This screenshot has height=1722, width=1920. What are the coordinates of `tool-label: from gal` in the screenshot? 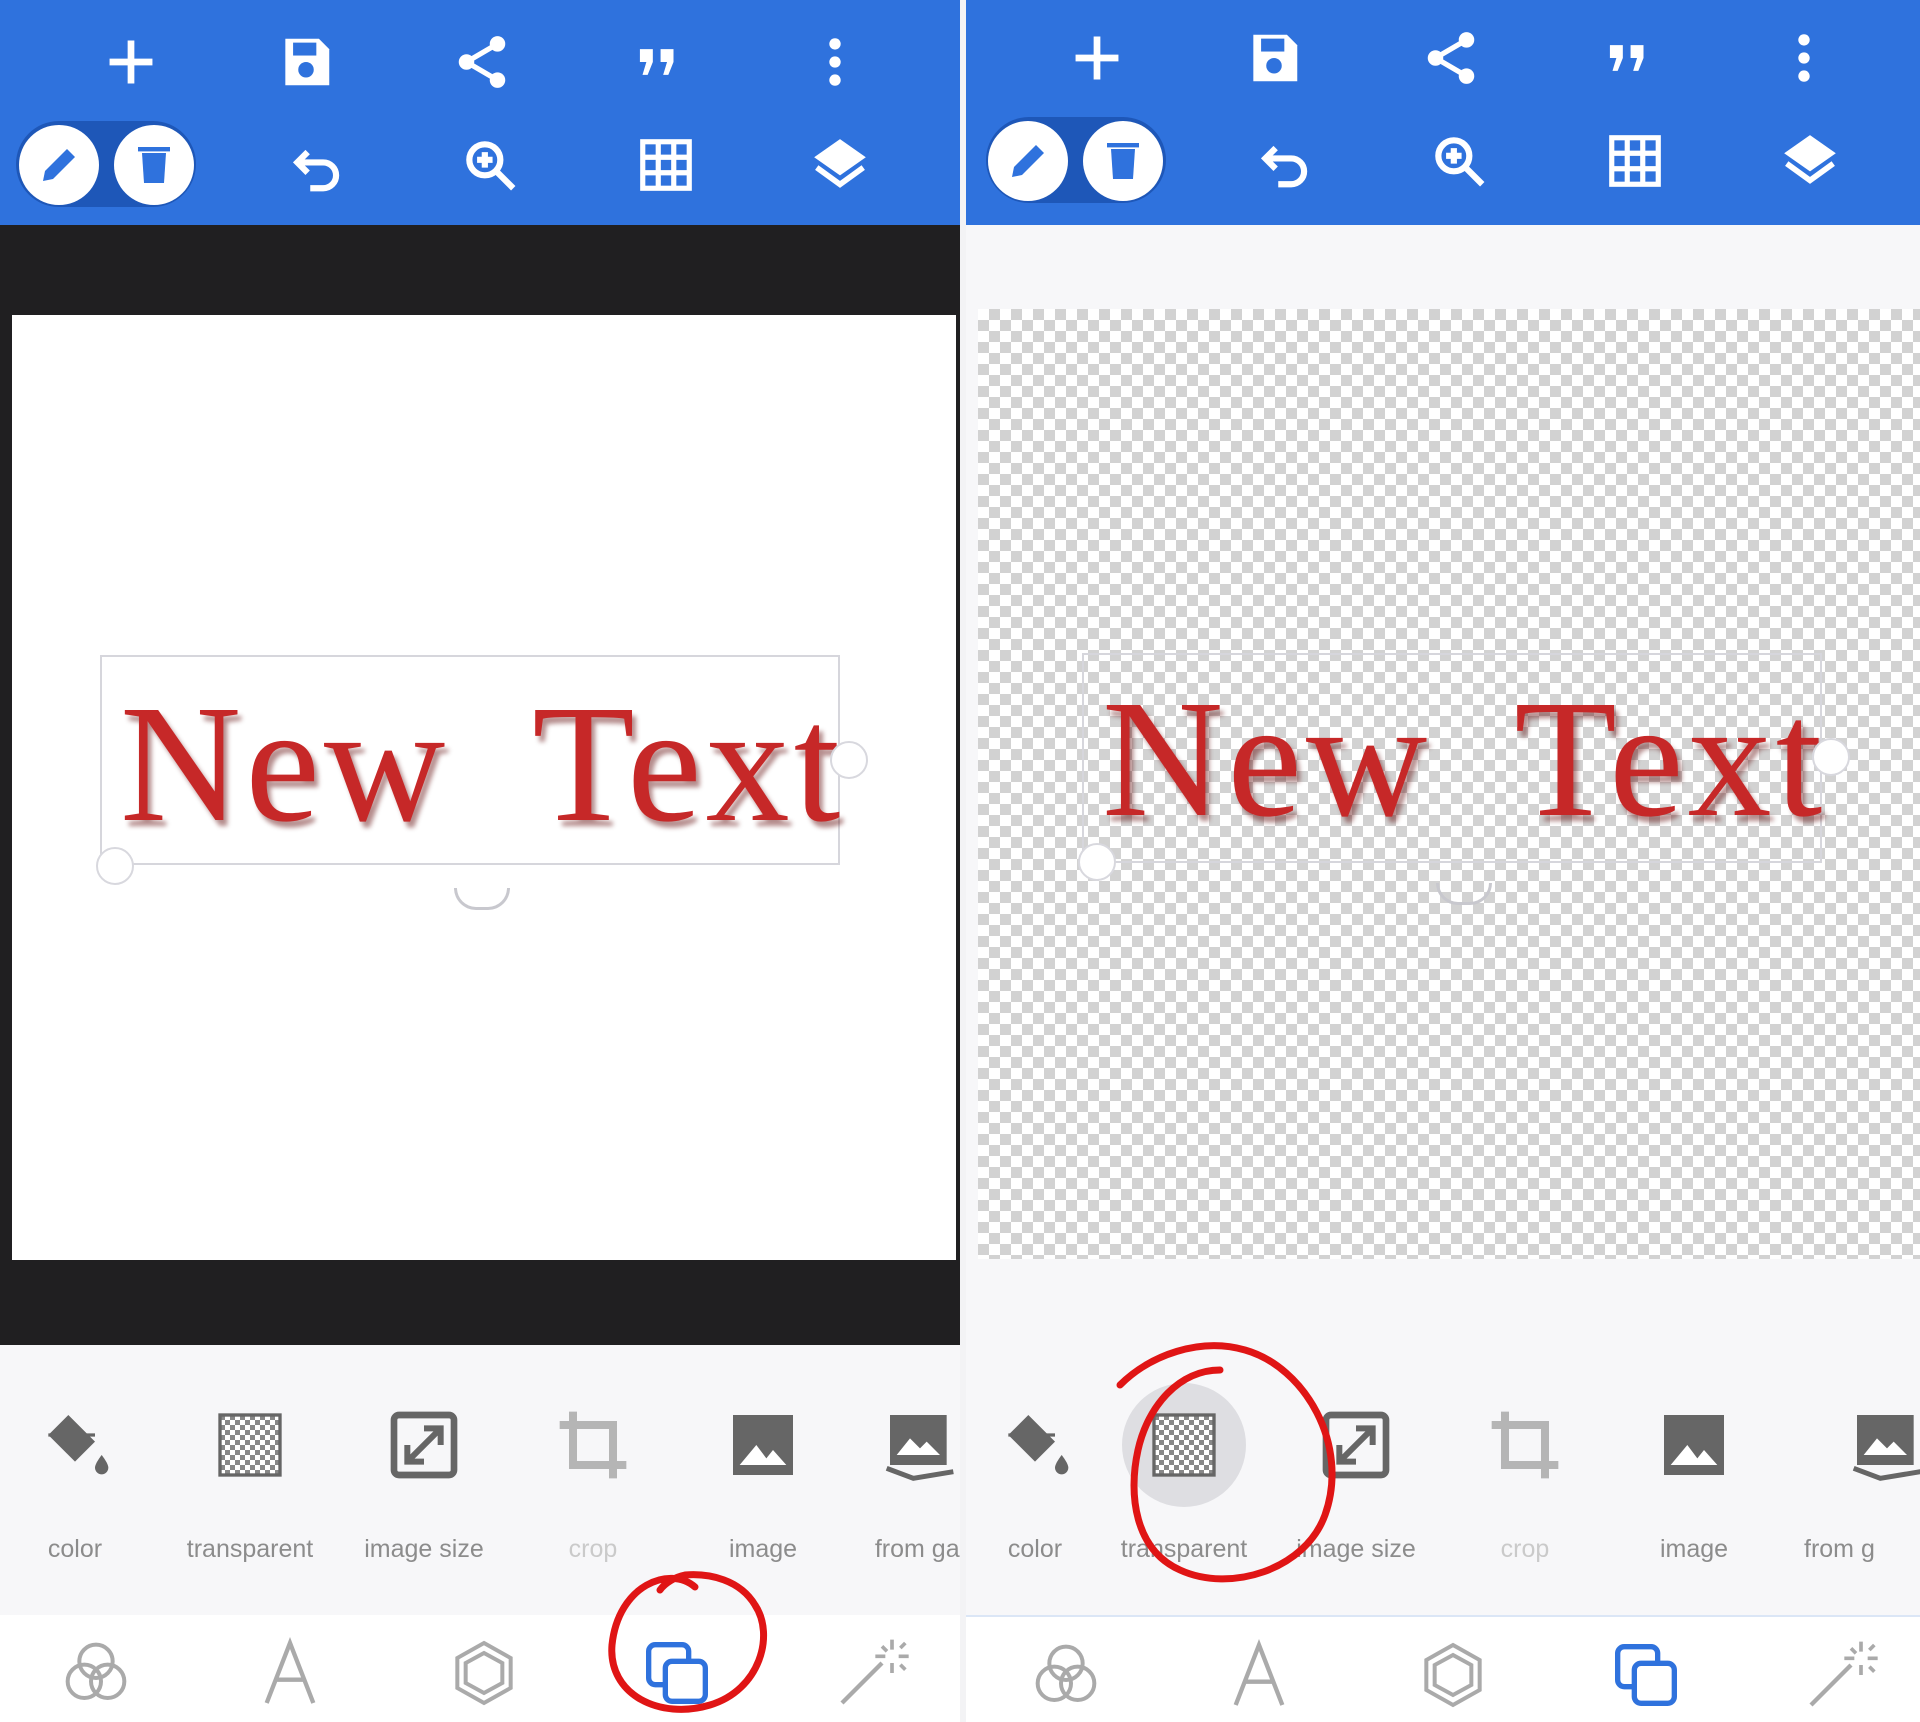 It's located at (917, 1549).